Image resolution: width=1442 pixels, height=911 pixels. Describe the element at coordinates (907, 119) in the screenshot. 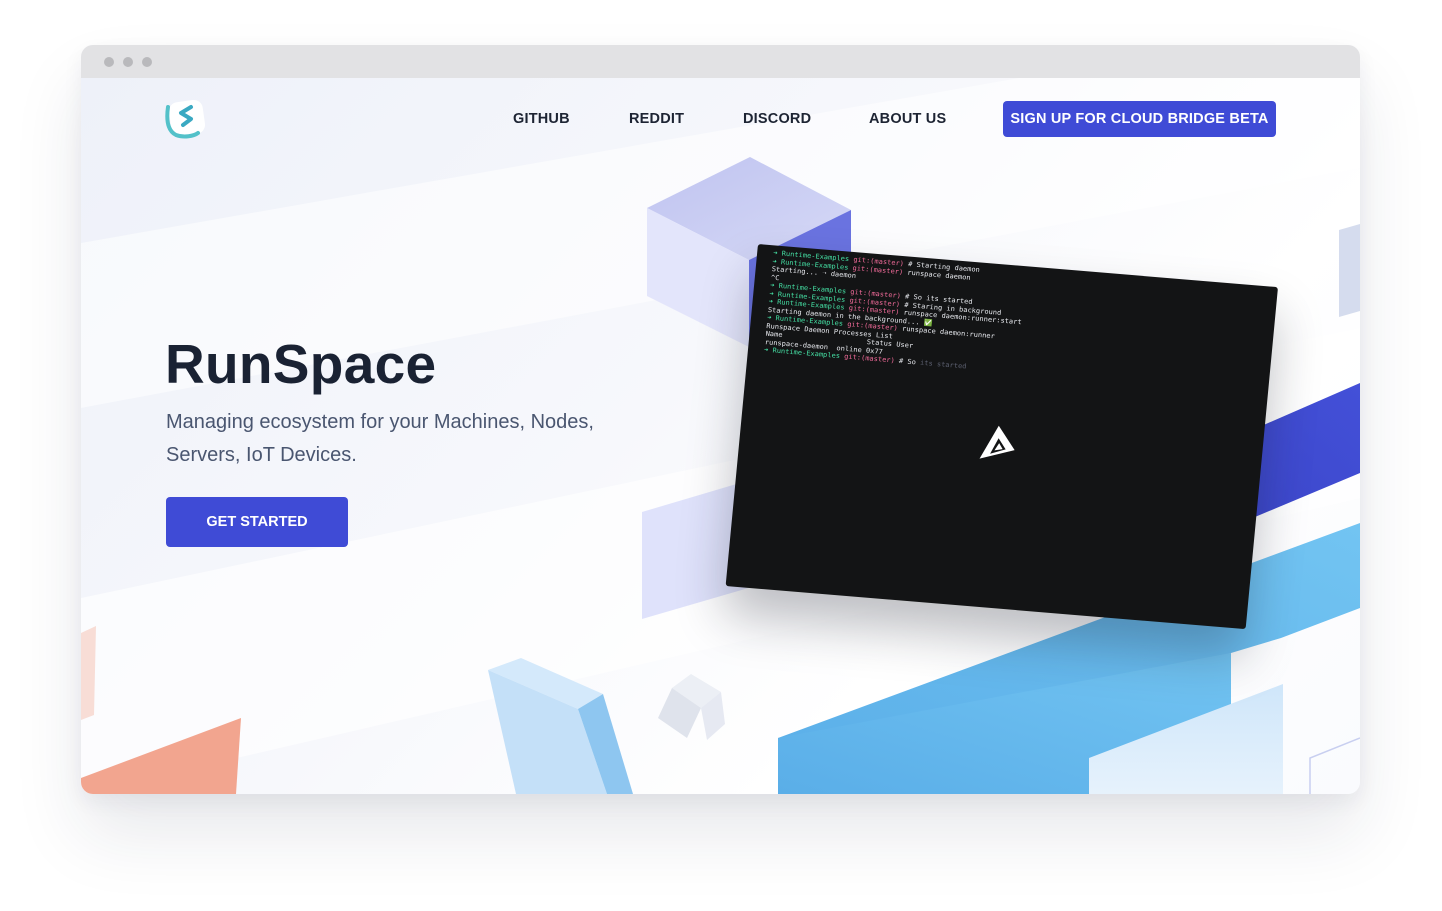

I see `nav-link-about-us: ABOUT US` at that location.